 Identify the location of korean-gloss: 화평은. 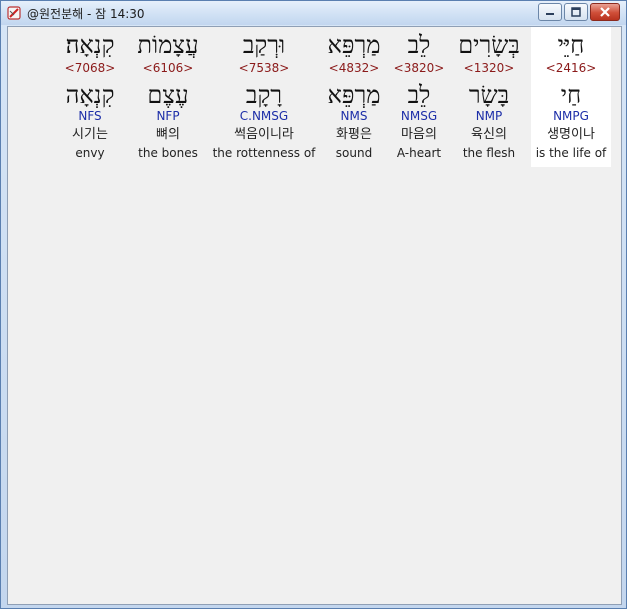
(354, 134).